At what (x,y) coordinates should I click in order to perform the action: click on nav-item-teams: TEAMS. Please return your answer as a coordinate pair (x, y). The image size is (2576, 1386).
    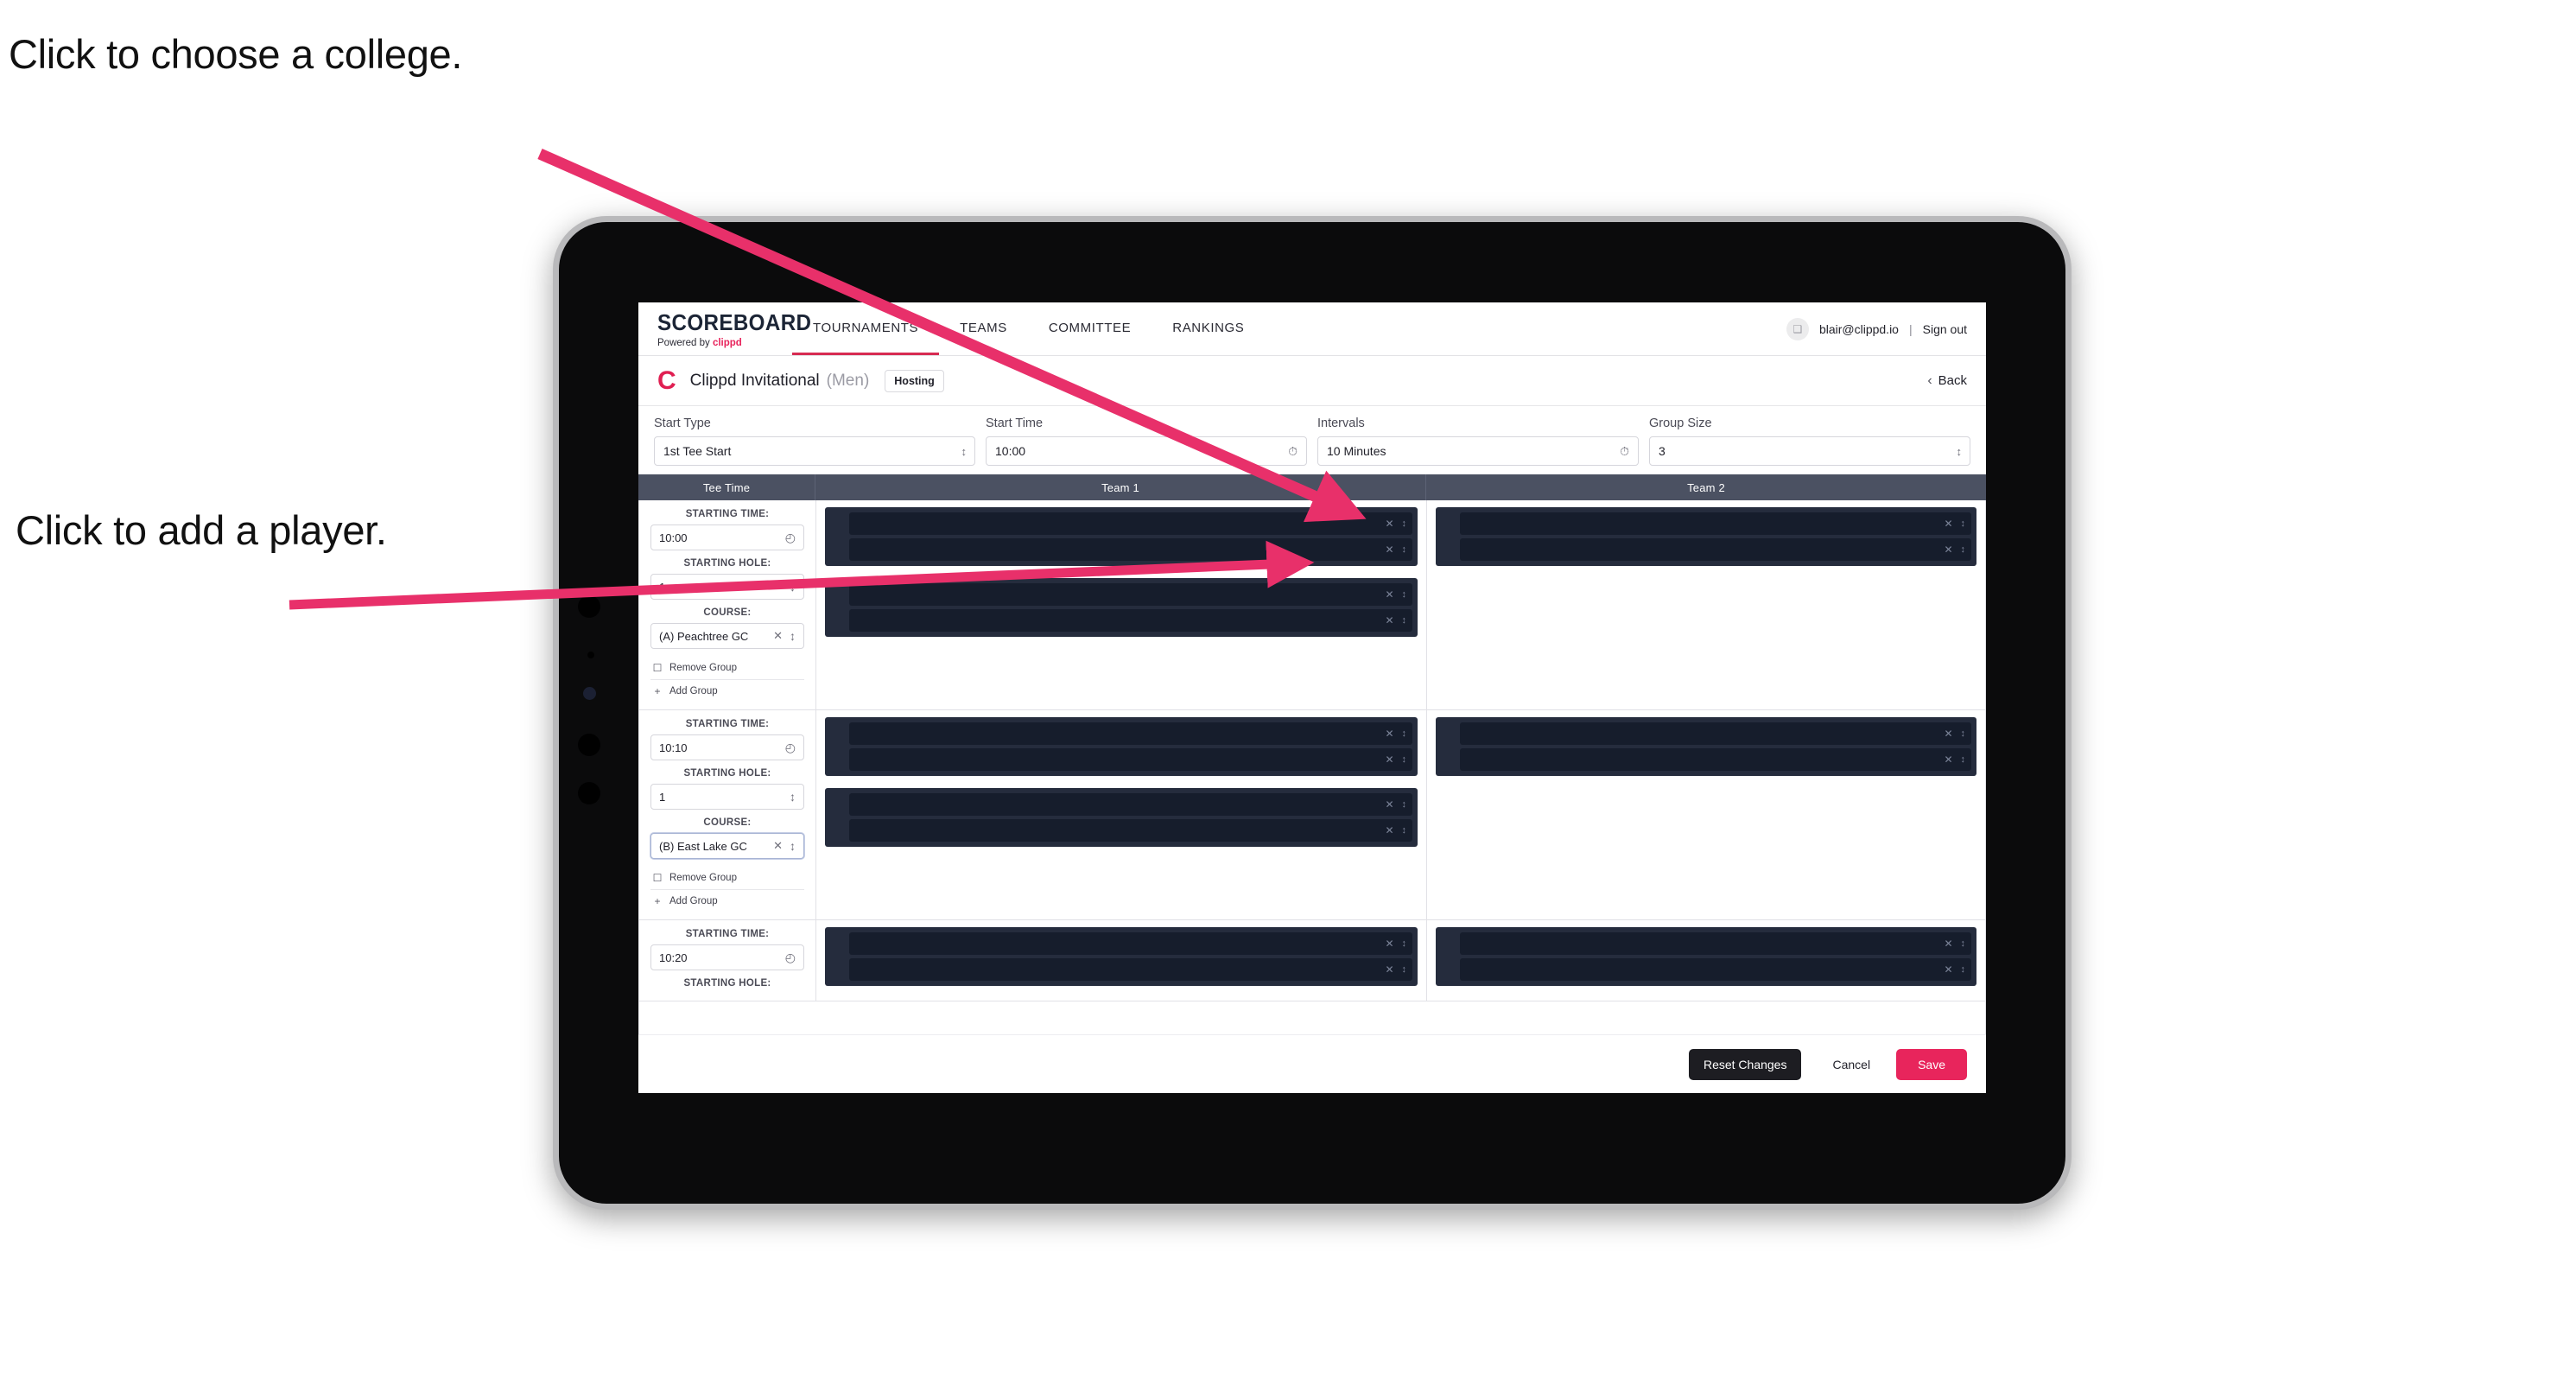
    Looking at the image, I should click on (983, 328).